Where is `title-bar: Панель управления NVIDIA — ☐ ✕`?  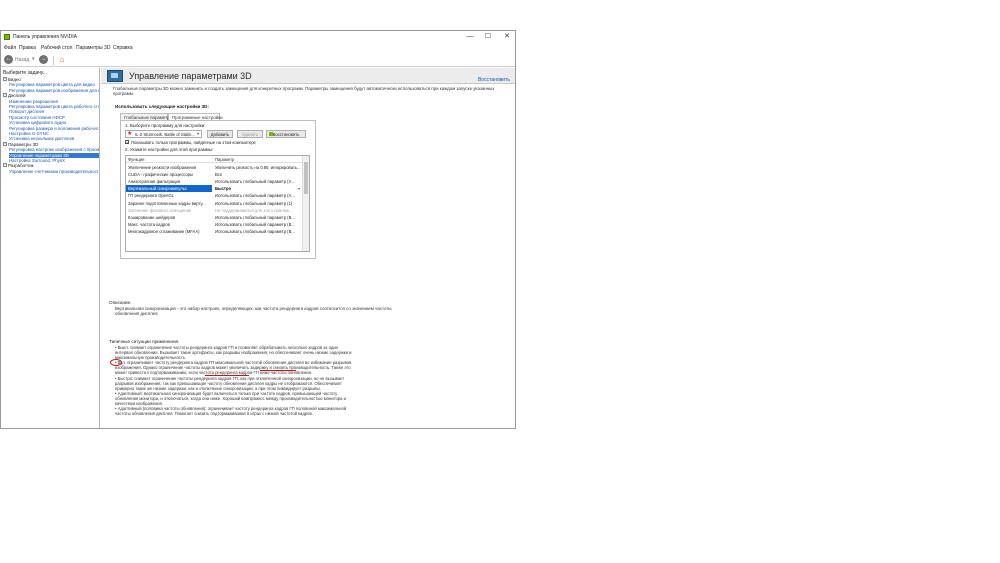
title-bar: Панель управления NVIDIA — ☐ ✕ is located at coordinates (258, 37).